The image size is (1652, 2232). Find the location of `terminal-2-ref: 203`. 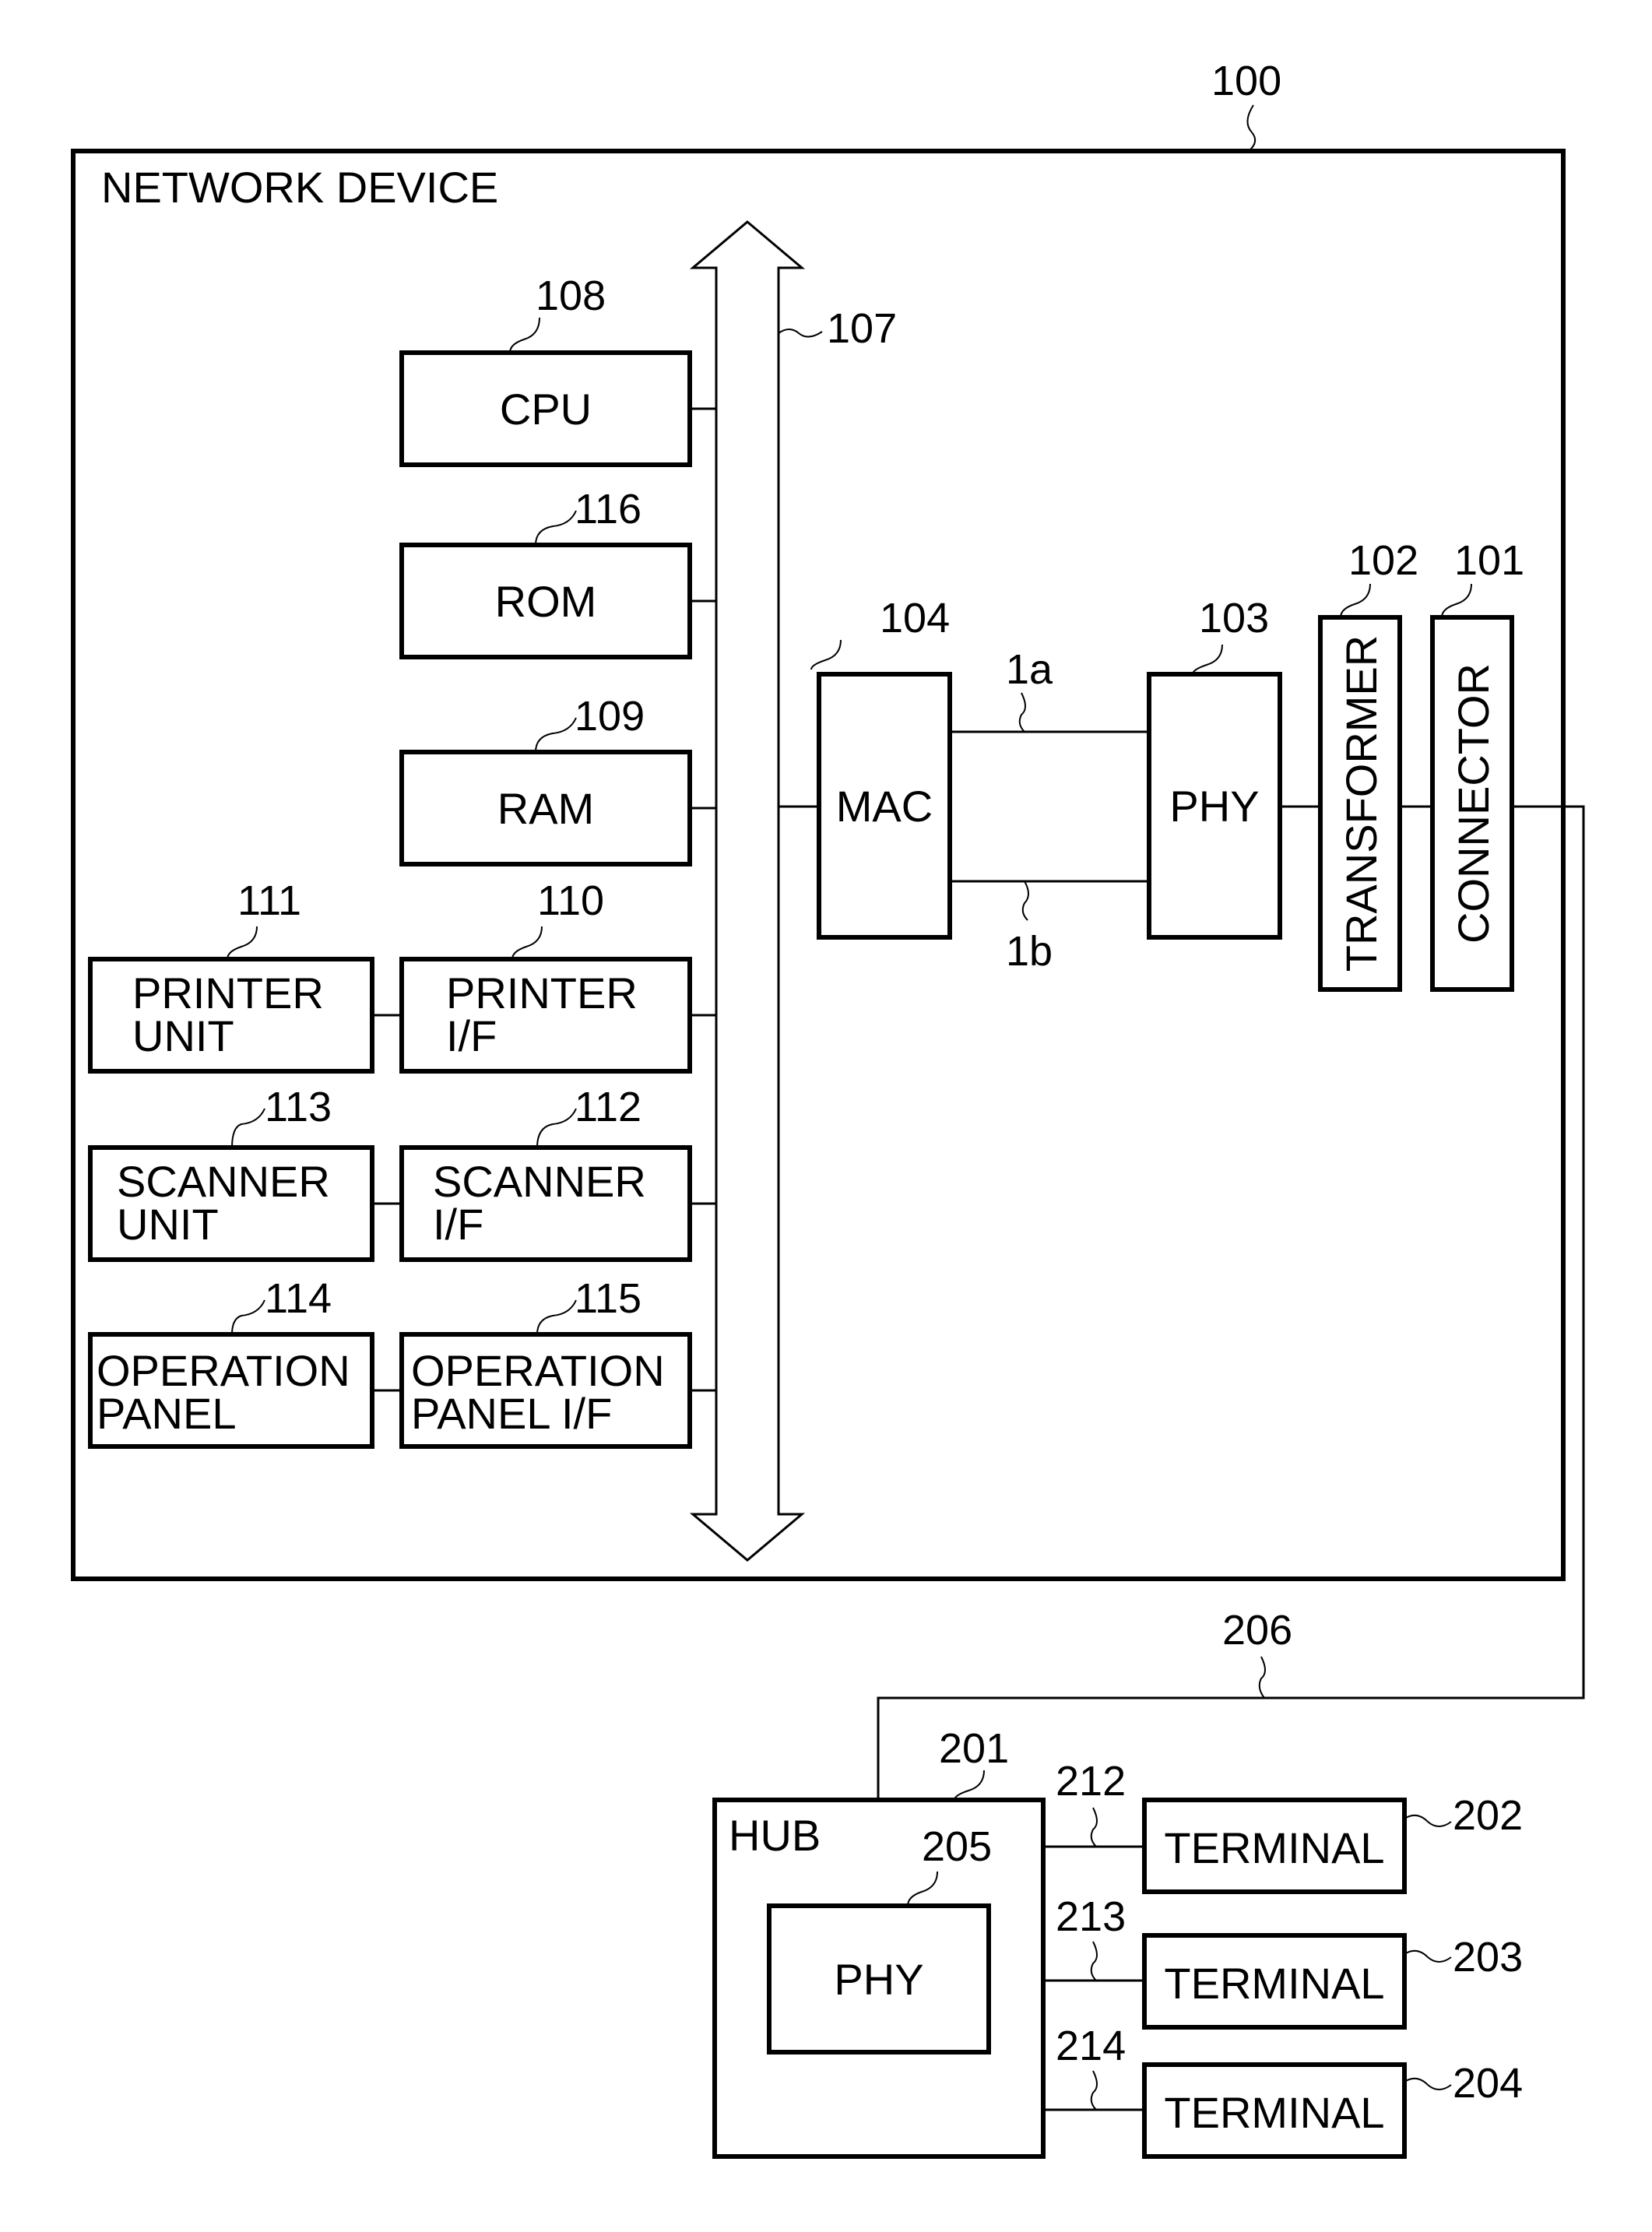

terminal-2-ref: 203 is located at coordinates (1488, 1957).